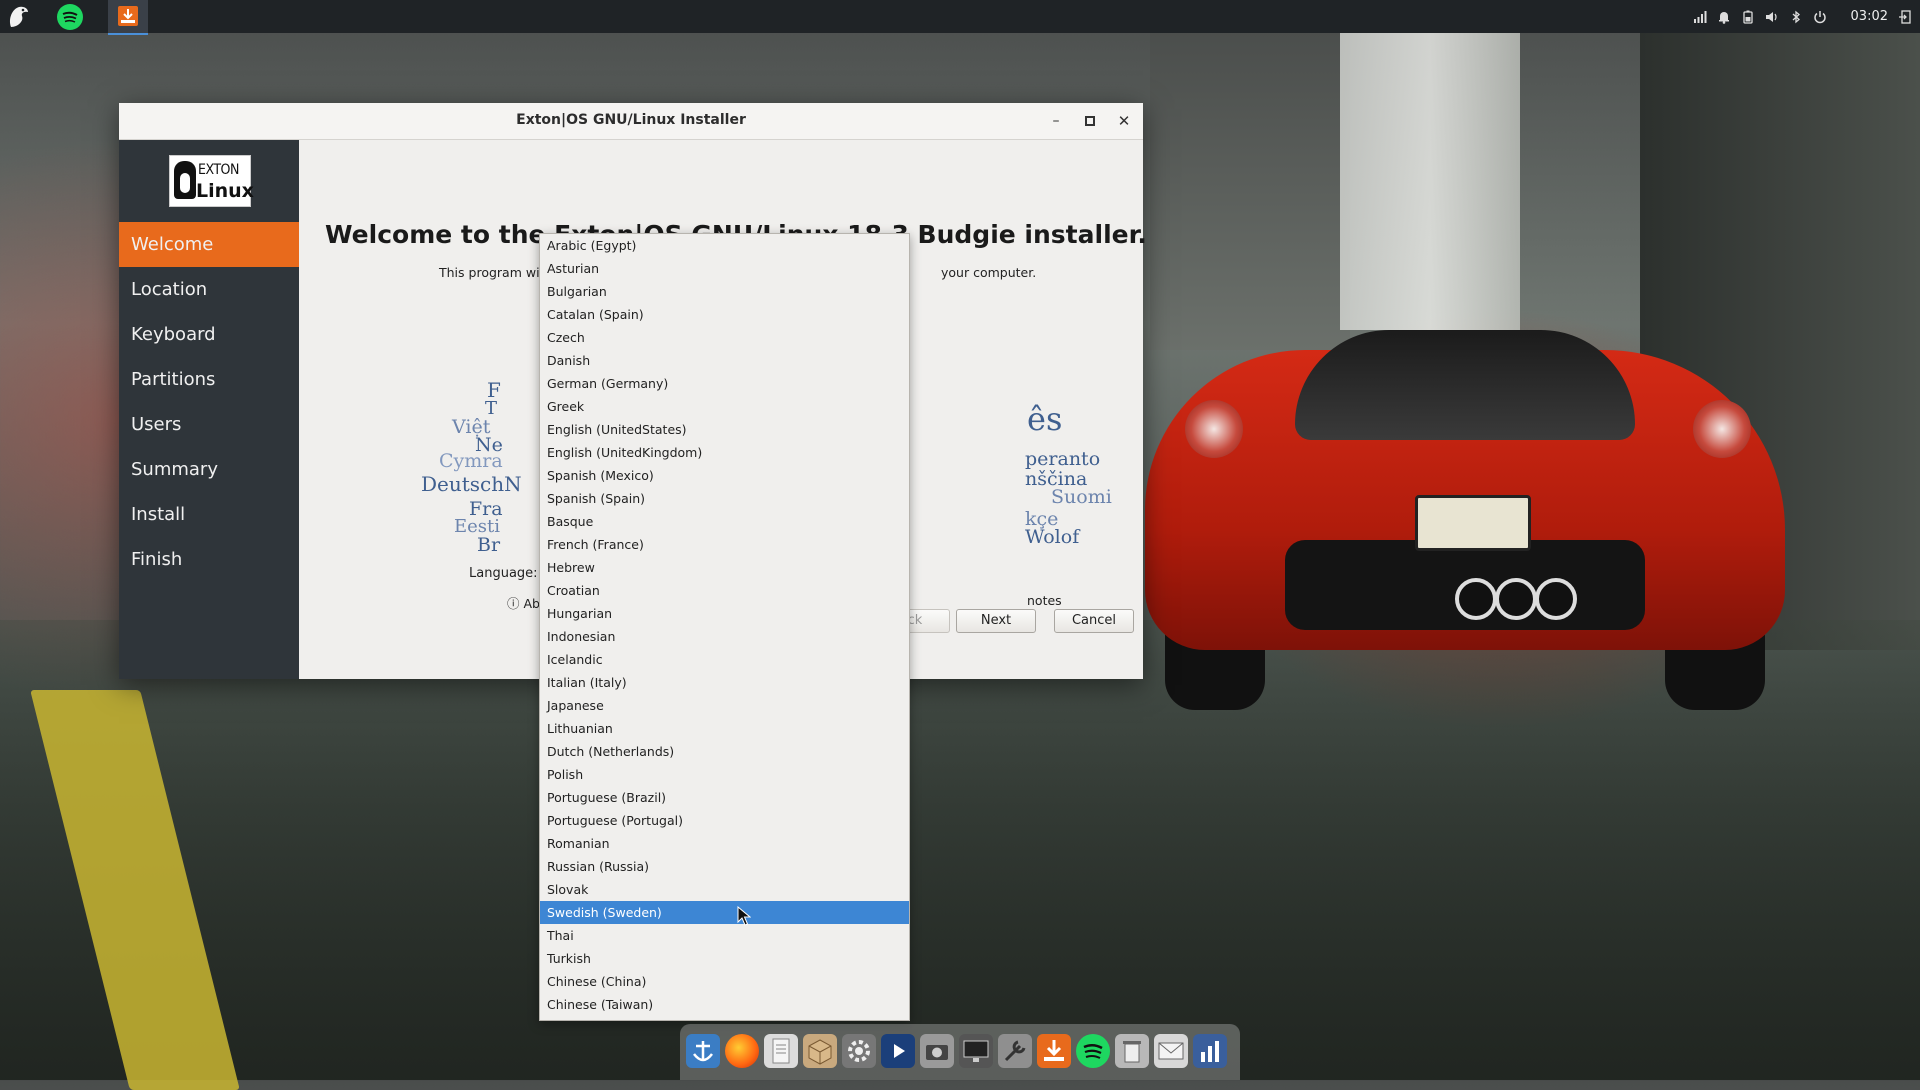 This screenshot has height=1090, width=1920. I want to click on language-option: English (UnitedStates), so click(724, 429).